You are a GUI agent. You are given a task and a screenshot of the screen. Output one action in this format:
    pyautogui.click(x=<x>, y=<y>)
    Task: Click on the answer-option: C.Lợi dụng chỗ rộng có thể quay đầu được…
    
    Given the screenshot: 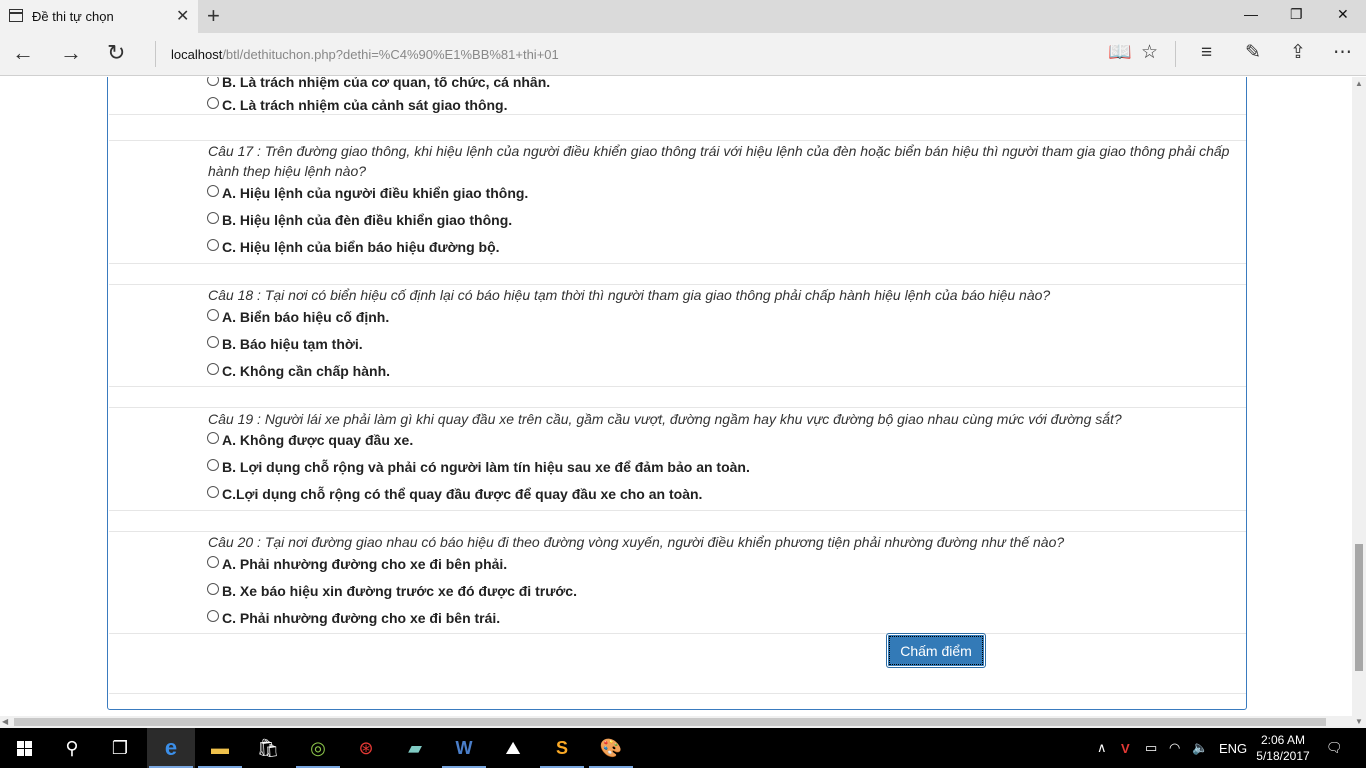 What is the action you would take?
    pyautogui.click(x=454, y=494)
    